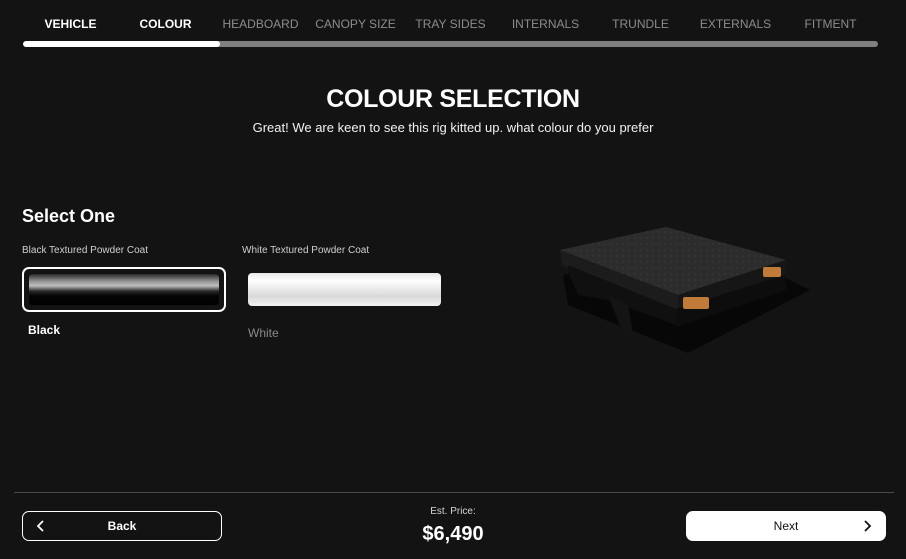  I want to click on tray-preview-image, so click(683, 285).